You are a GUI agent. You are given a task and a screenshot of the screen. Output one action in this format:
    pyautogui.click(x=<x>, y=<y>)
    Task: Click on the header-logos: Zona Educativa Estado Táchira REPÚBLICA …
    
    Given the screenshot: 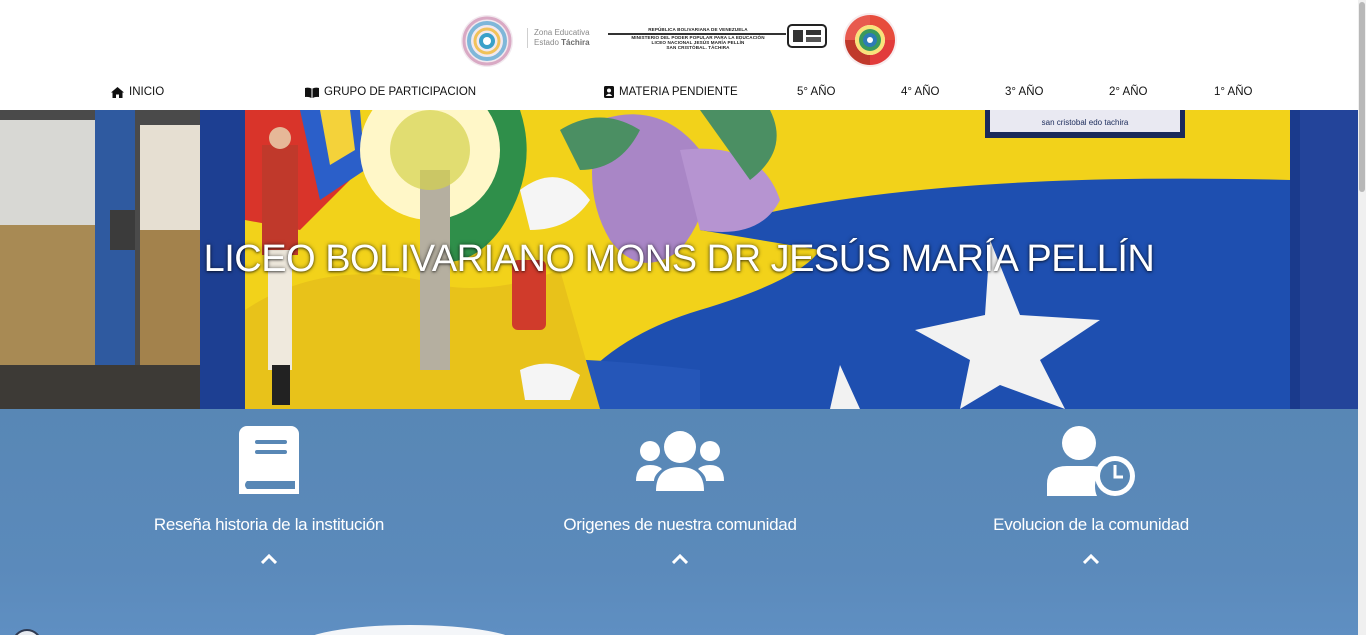 What is the action you would take?
    pyautogui.click(x=683, y=40)
    